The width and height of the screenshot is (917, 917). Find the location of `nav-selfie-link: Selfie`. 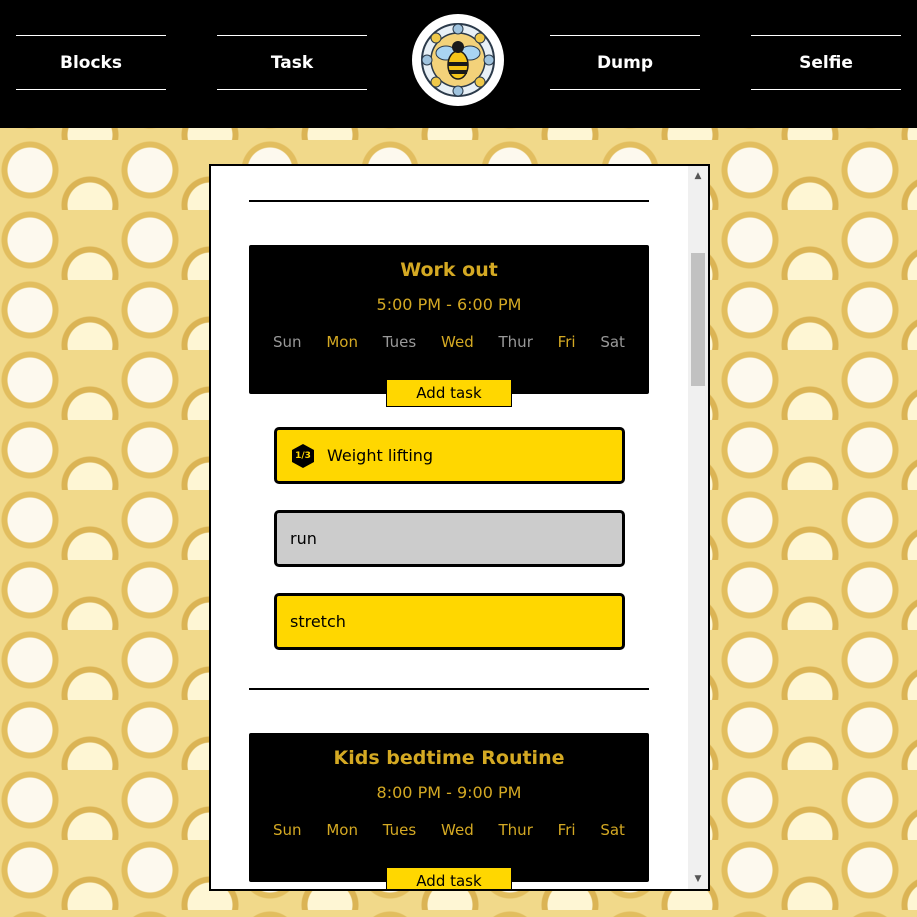

nav-selfie-link: Selfie is located at coordinates (826, 62).